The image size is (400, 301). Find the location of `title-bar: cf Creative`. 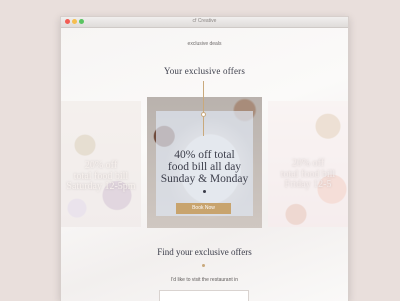

title-bar: cf Creative is located at coordinates (204, 22).